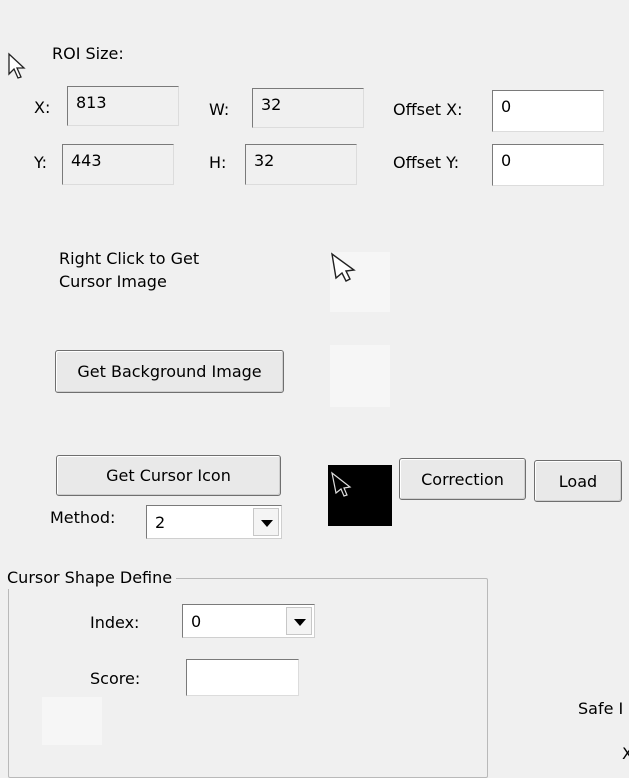 Image resolution: width=629 pixels, height=778 pixels. Describe the element at coordinates (169, 371) in the screenshot. I see `get-background-image-button: Get Background Image` at that location.